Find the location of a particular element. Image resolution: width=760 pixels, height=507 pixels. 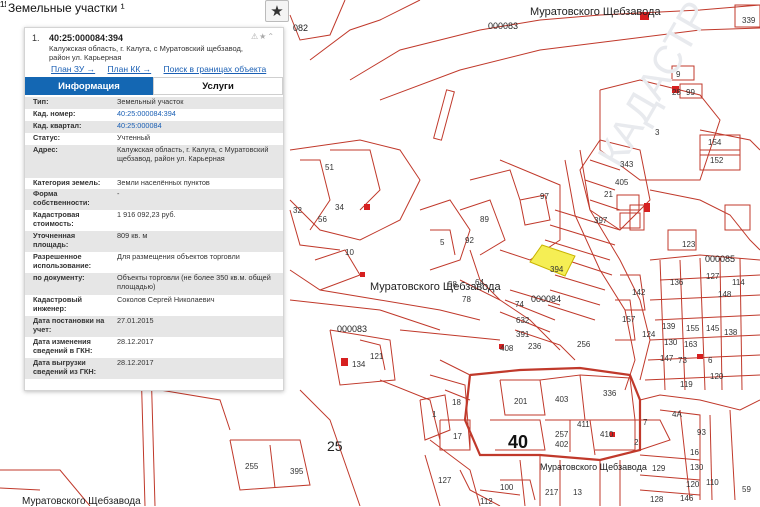

attribute-key: Адрес: is located at coordinates (45, 149).